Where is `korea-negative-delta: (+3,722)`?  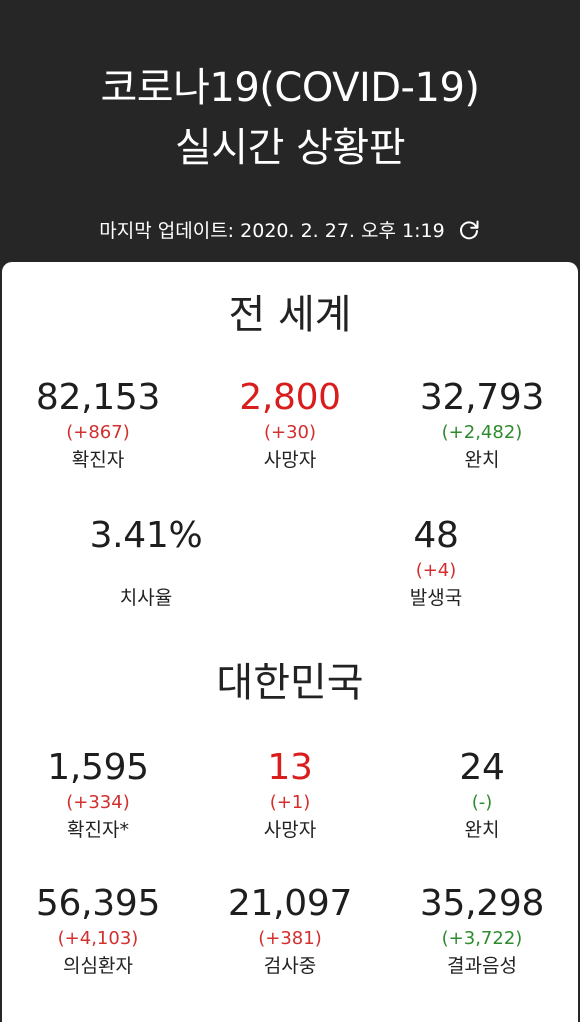 korea-negative-delta: (+3,722) is located at coordinates (482, 938).